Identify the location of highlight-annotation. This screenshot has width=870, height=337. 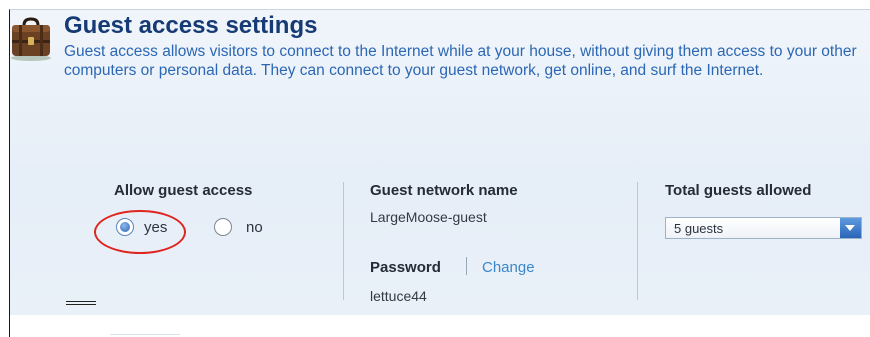
(140, 232).